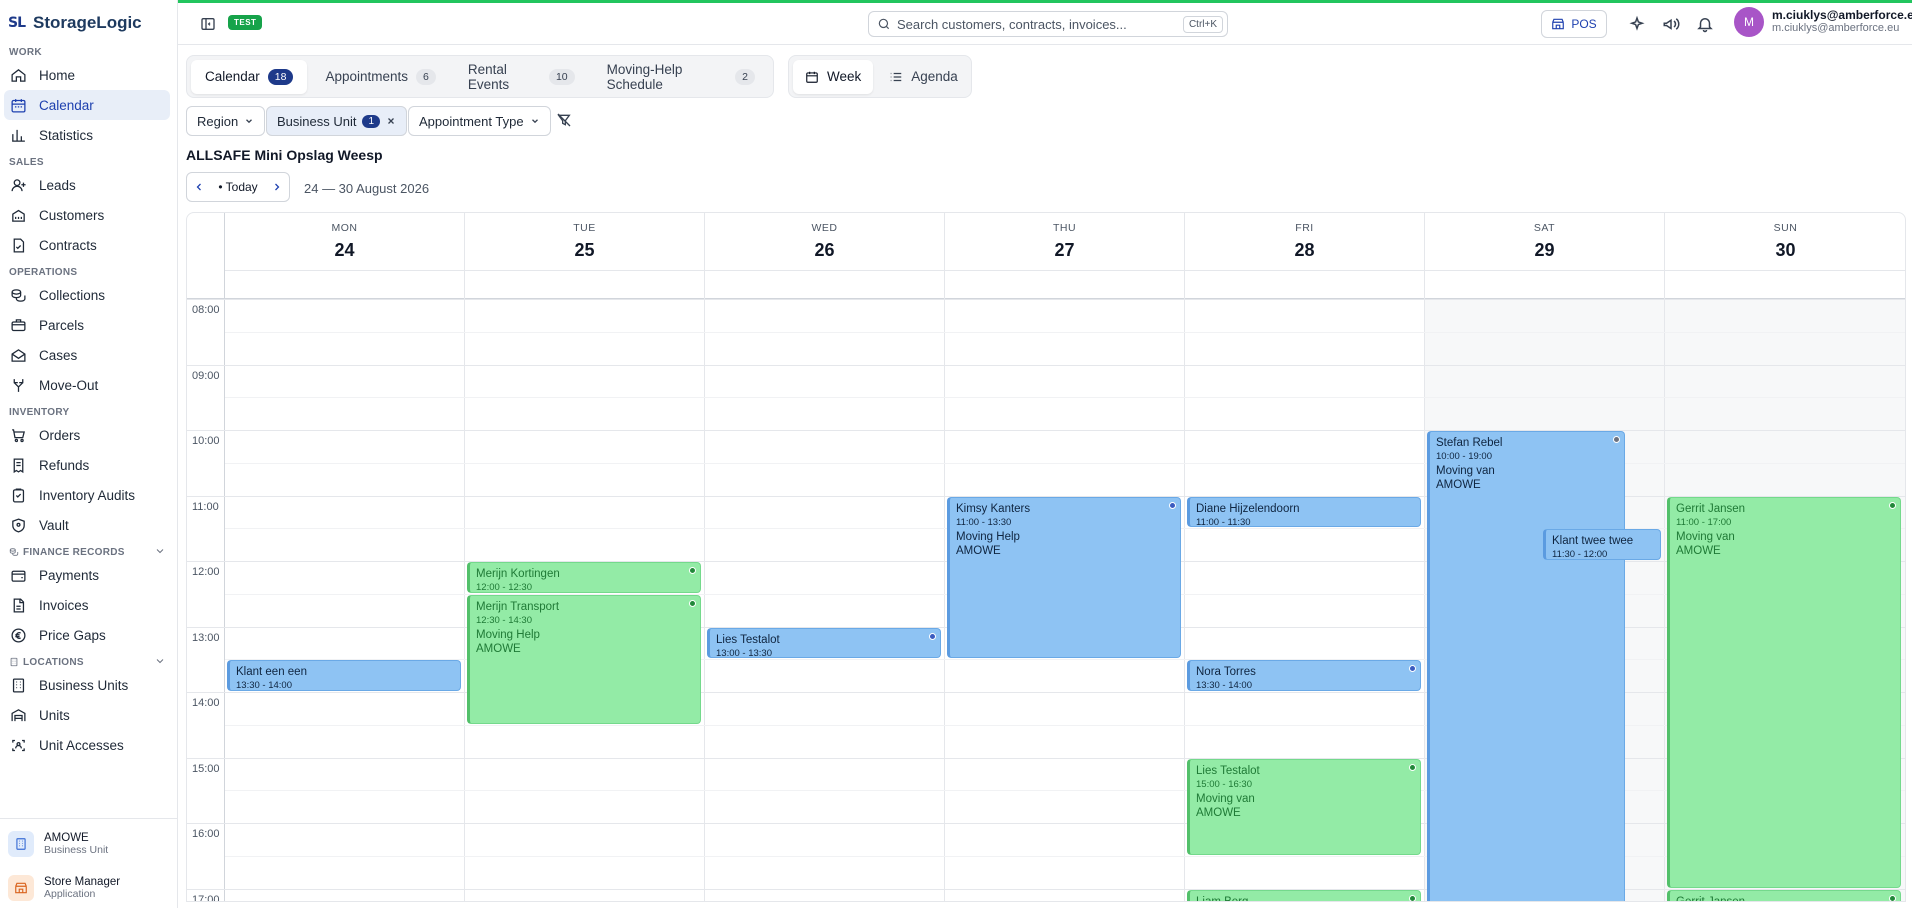 Image resolution: width=1912 pixels, height=908 pixels. What do you see at coordinates (1637, 24) in the screenshot?
I see `sparkles-icon` at bounding box center [1637, 24].